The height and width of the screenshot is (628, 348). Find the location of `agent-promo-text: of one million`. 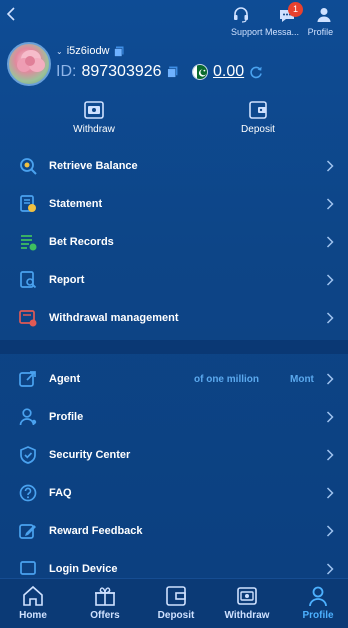

agent-promo-text: of one million is located at coordinates (226, 379).